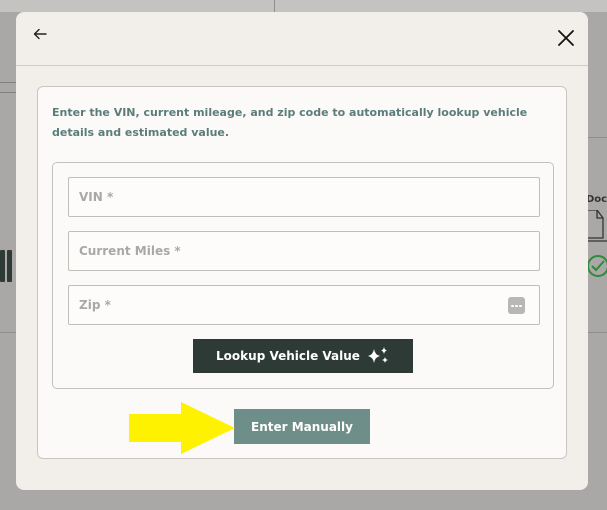 The width and height of the screenshot is (607, 510). I want to click on zip-input, so click(304, 305).